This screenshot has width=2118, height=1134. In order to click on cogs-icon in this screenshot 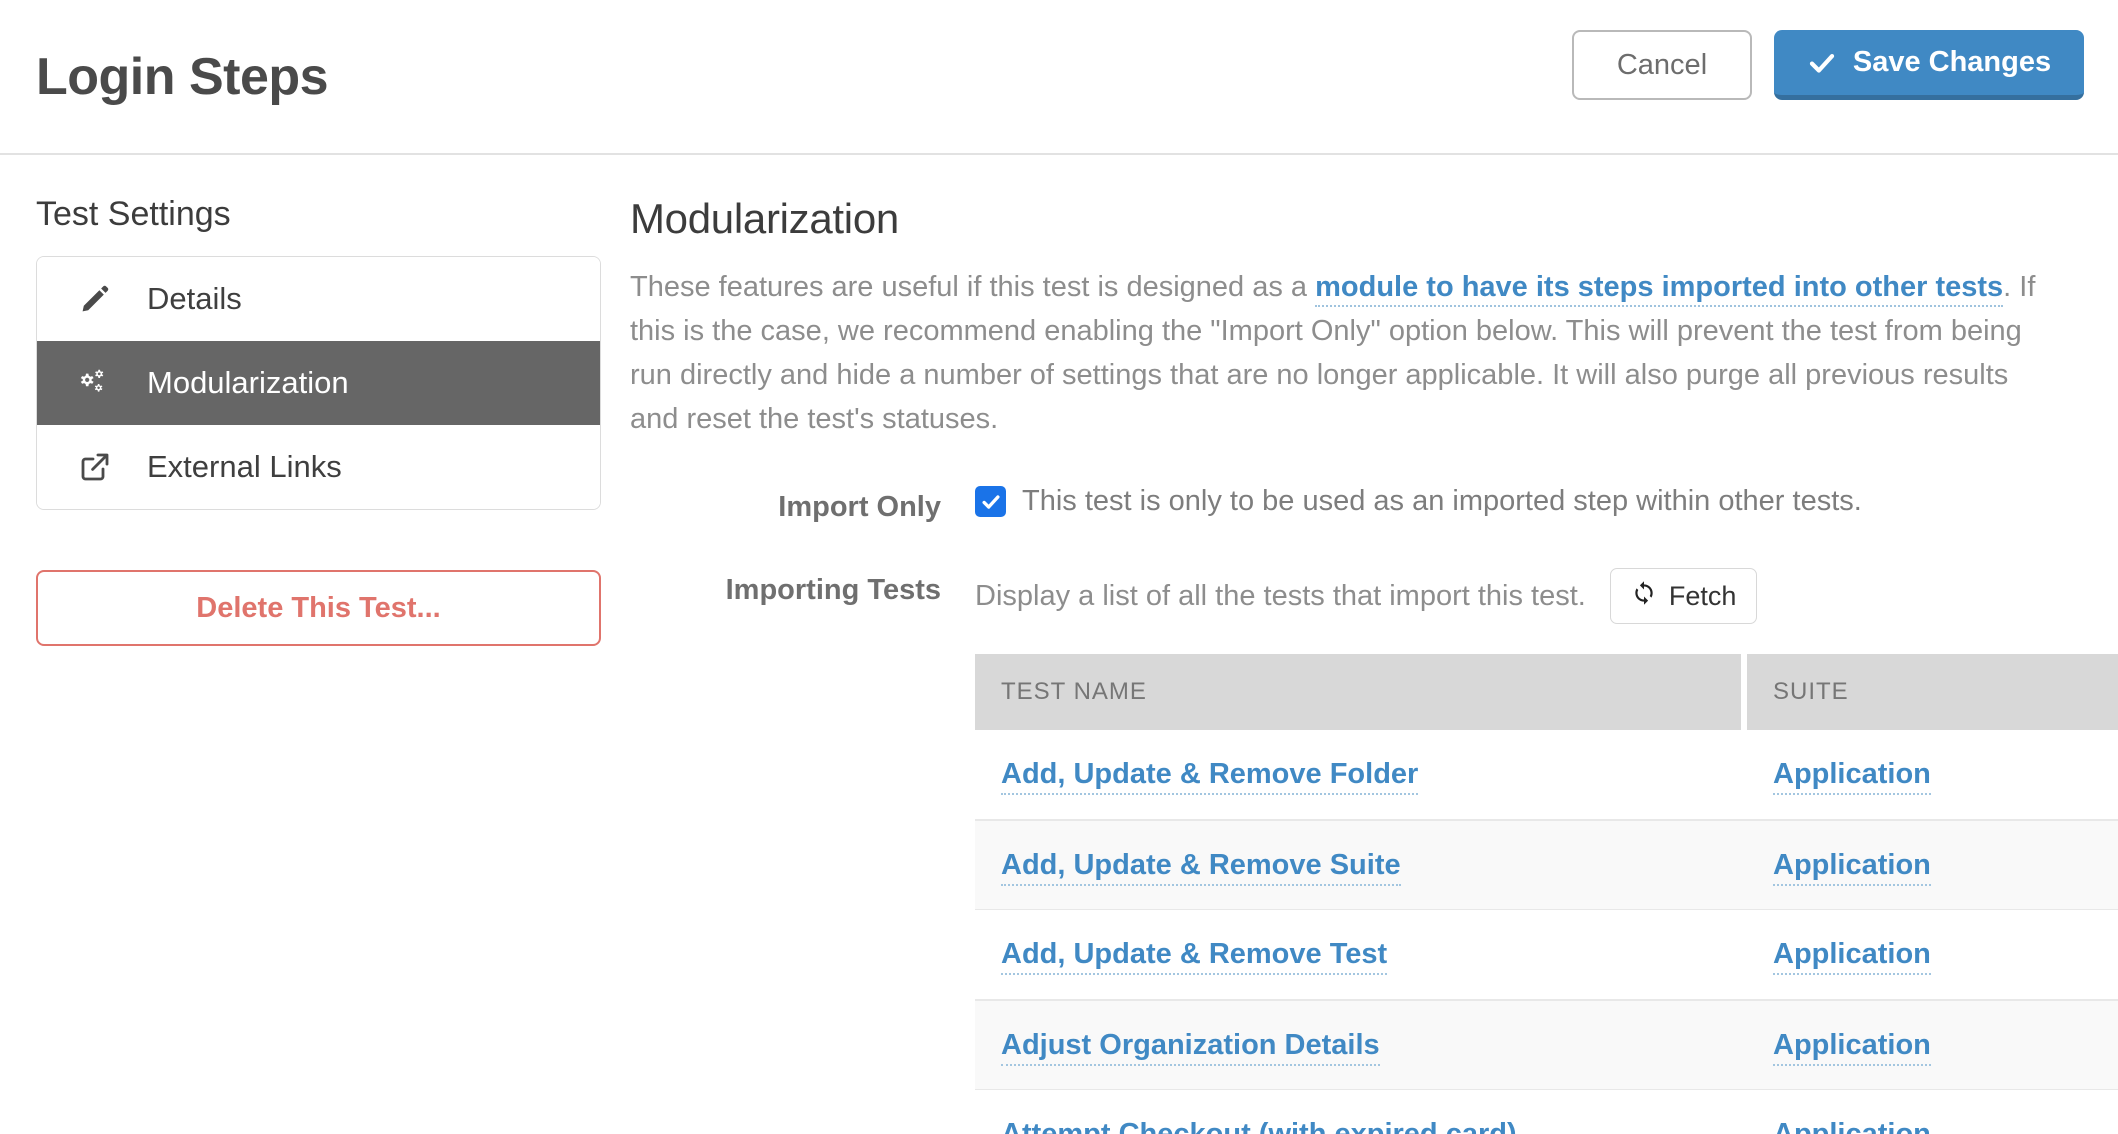, I will do `click(100, 383)`.